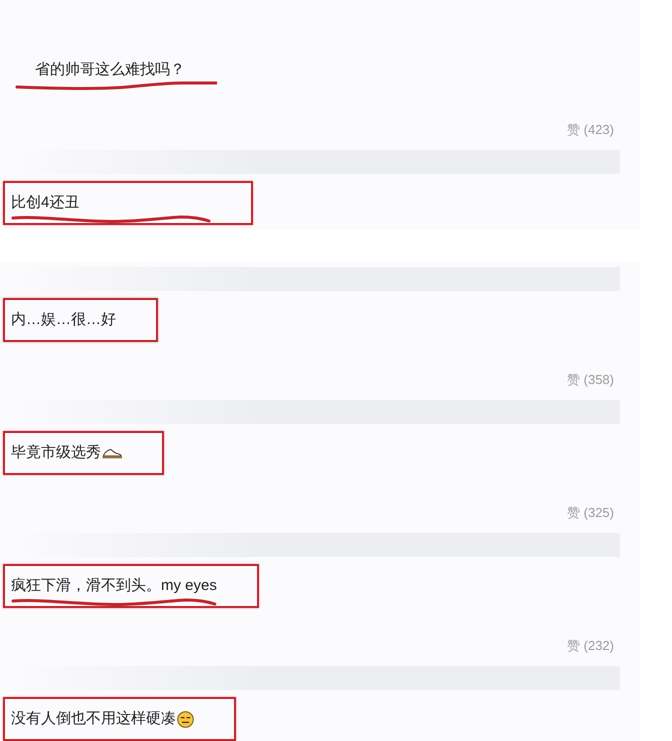 The width and height of the screenshot is (672, 741). What do you see at coordinates (93, 719) in the screenshot?
I see `comment-text: 没有人倒也不用这样硬凑` at bounding box center [93, 719].